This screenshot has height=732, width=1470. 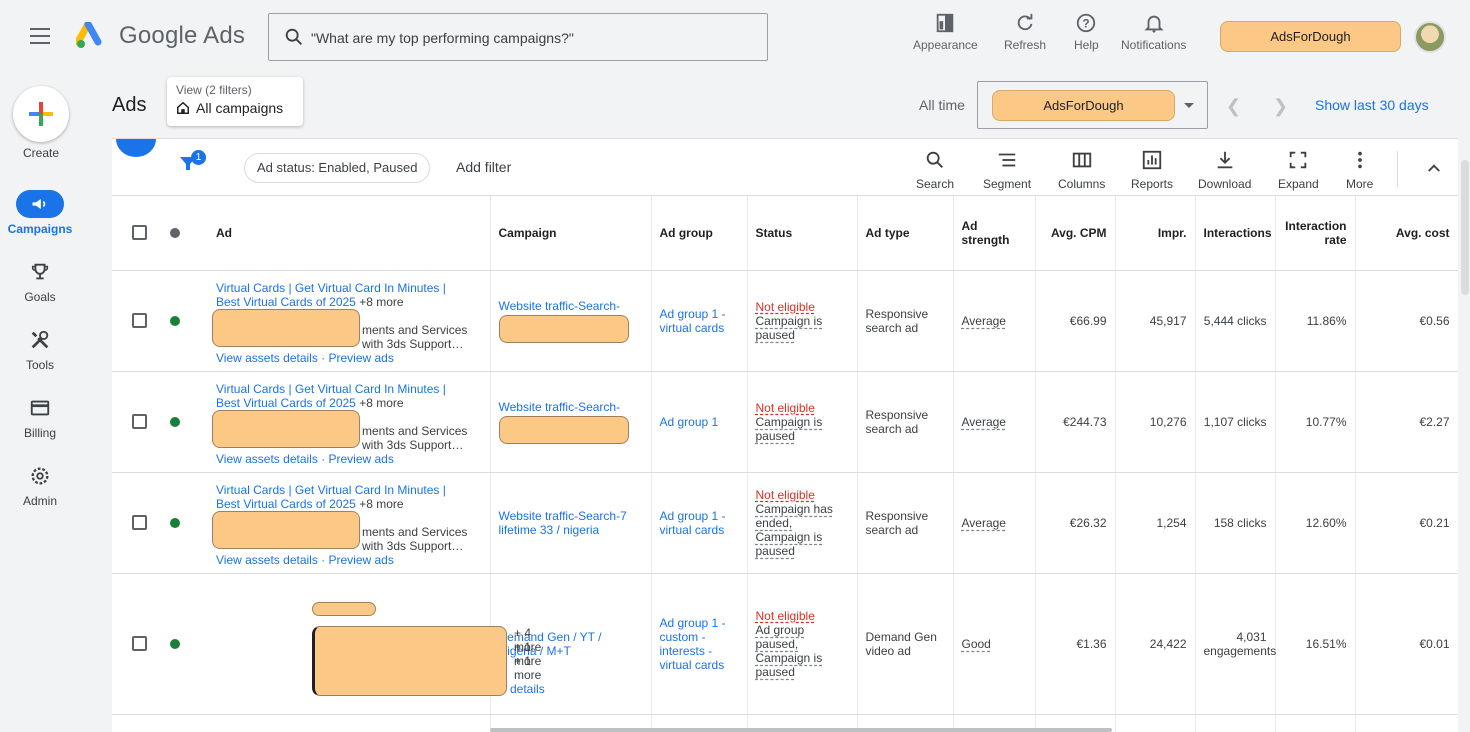 I want to click on avg-cost: €0.56, so click(x=1406, y=321).